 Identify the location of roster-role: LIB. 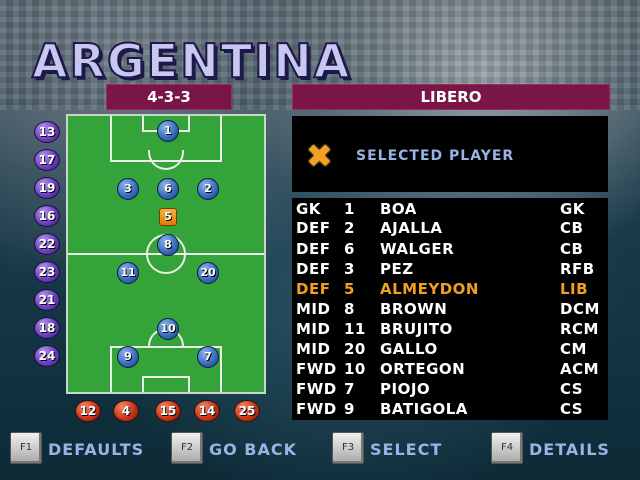
(574, 289).